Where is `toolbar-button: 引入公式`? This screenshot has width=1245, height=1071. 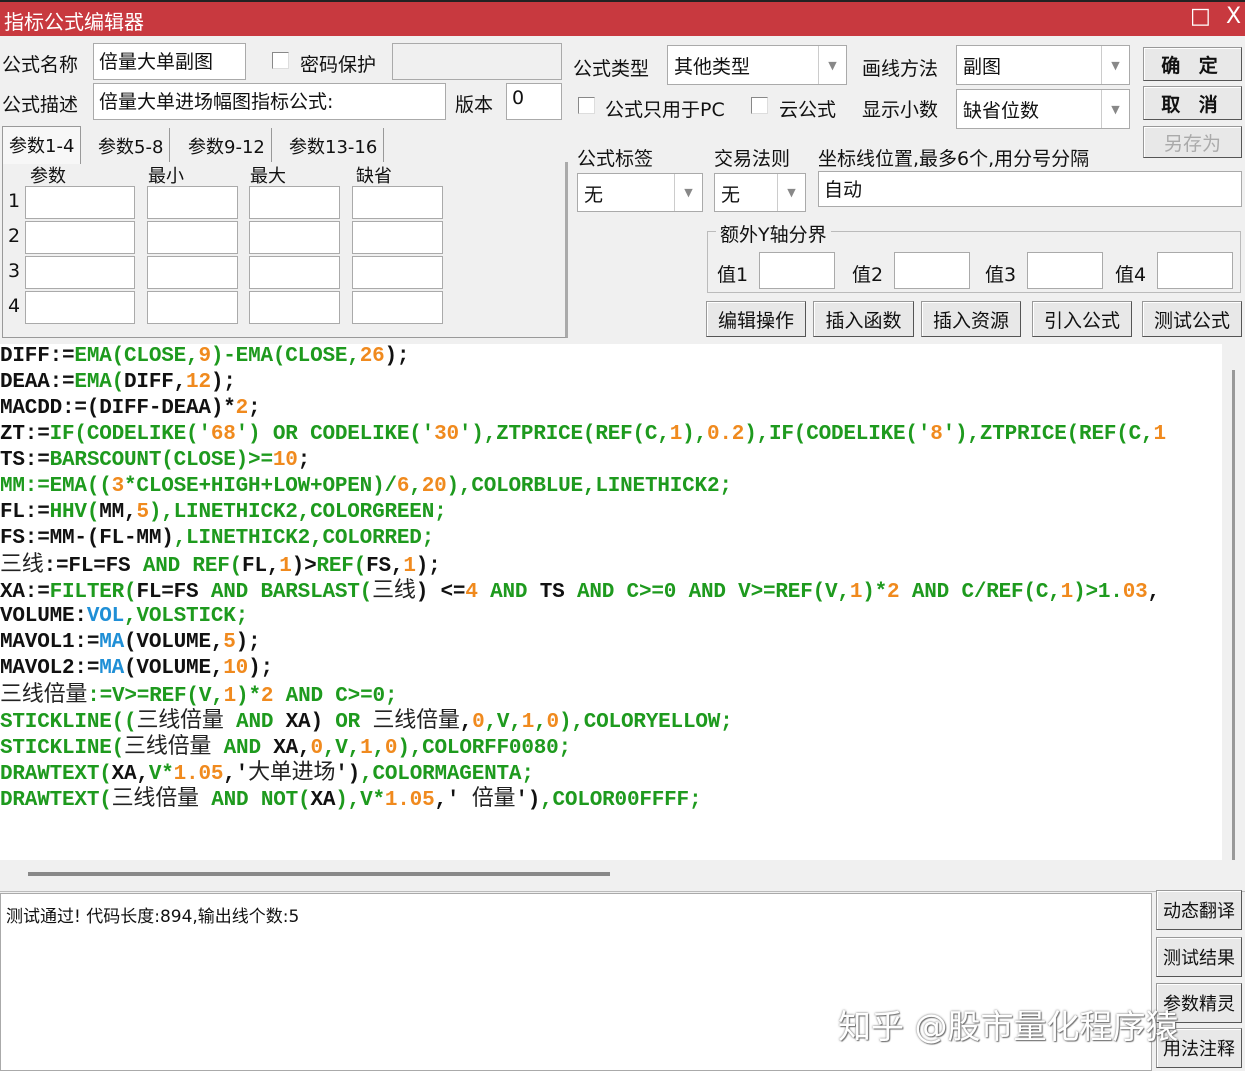
toolbar-button: 引入公式 is located at coordinates (1082, 319).